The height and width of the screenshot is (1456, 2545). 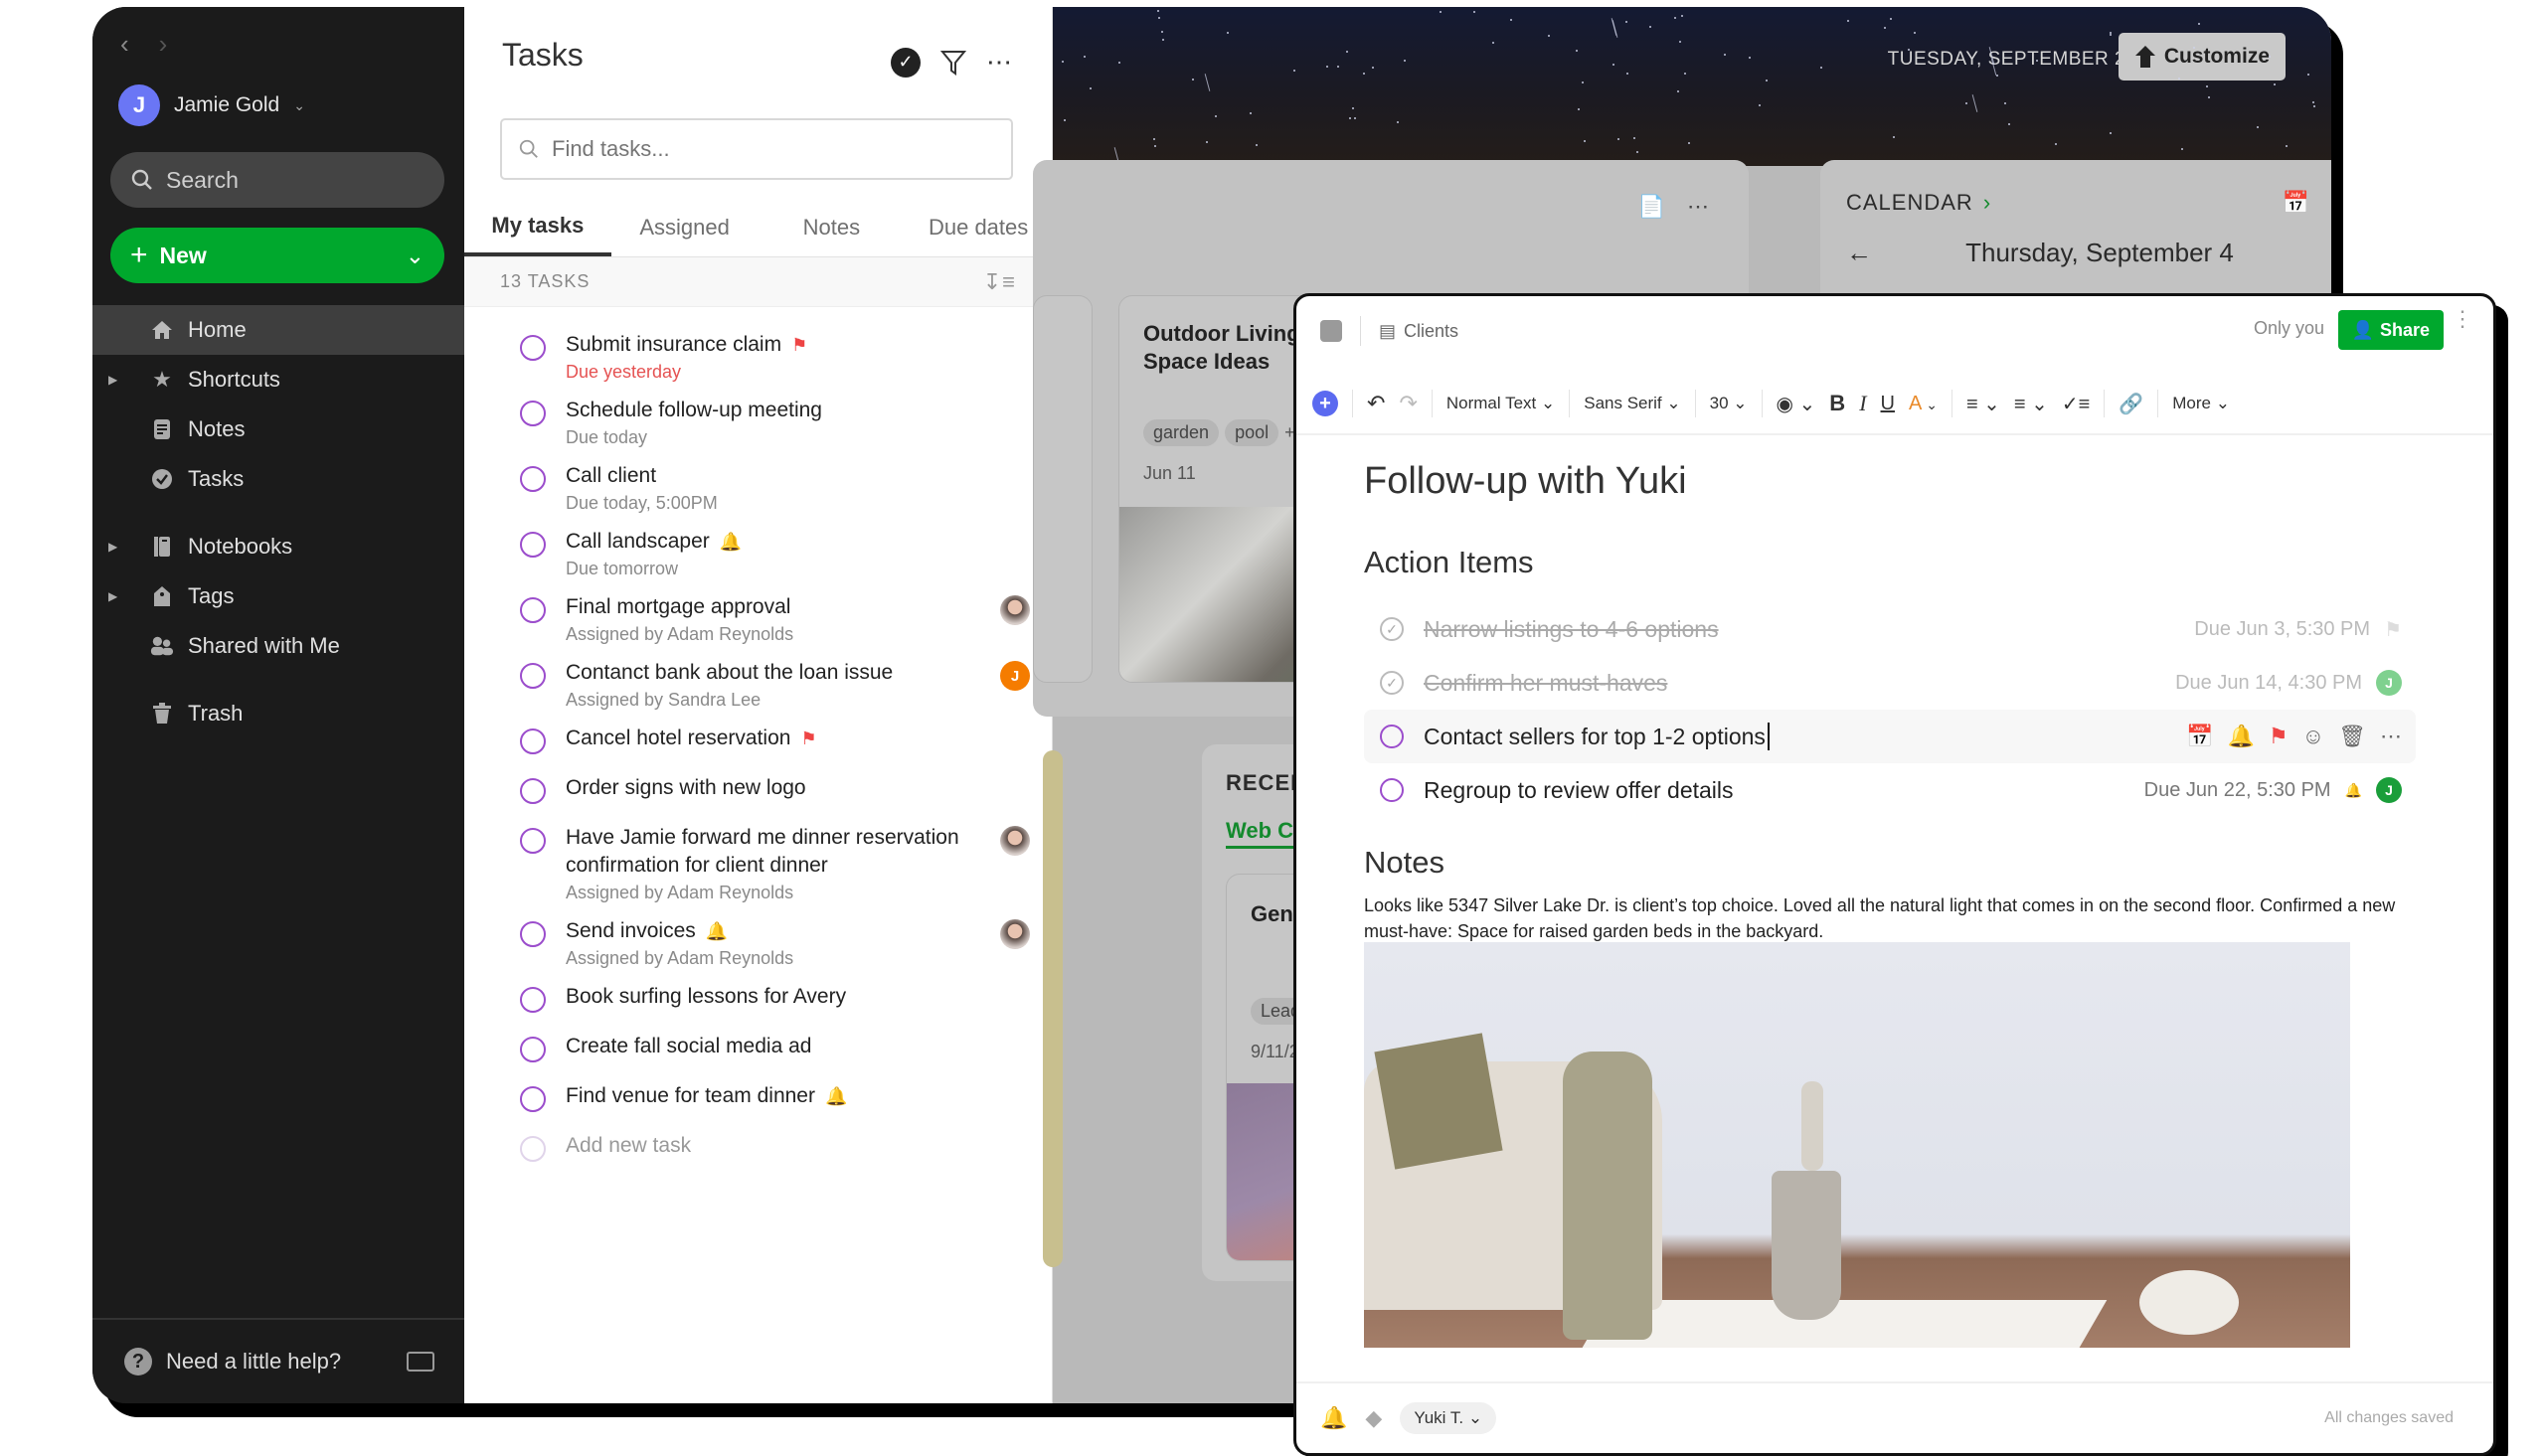 I want to click on text-color-icon: ◉ ⌄, so click(x=1796, y=404).